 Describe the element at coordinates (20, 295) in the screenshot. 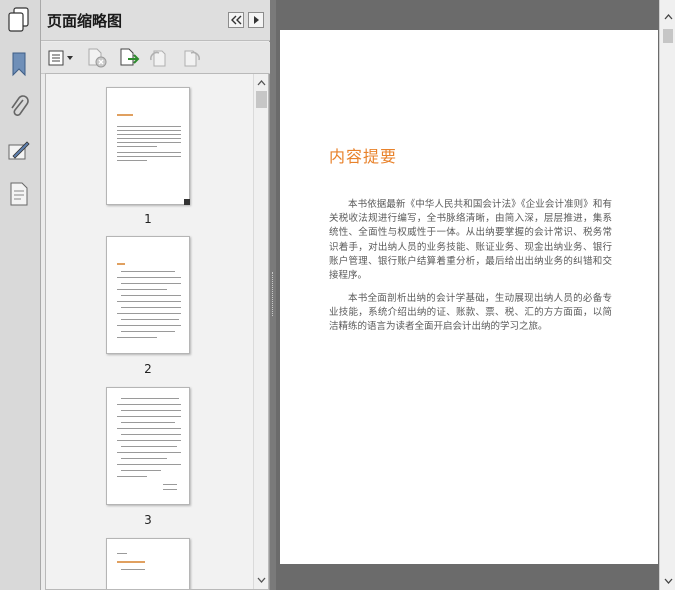

I see `navigation-rail` at that location.